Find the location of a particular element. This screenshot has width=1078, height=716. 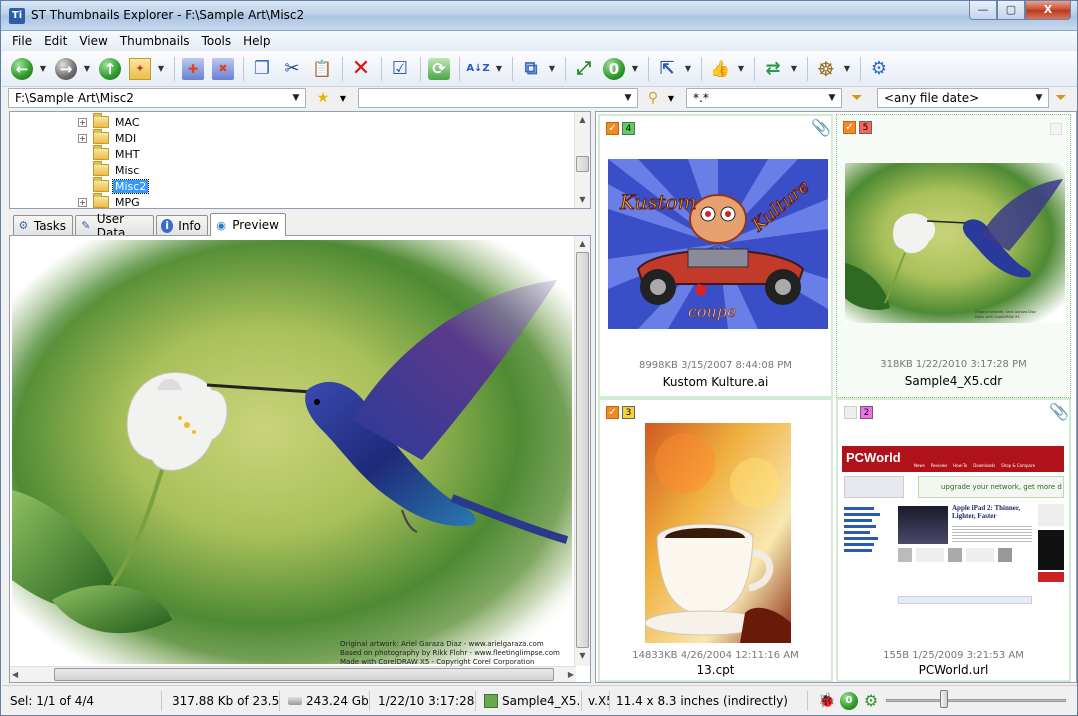

app-icon: Ti is located at coordinates (17, 16).